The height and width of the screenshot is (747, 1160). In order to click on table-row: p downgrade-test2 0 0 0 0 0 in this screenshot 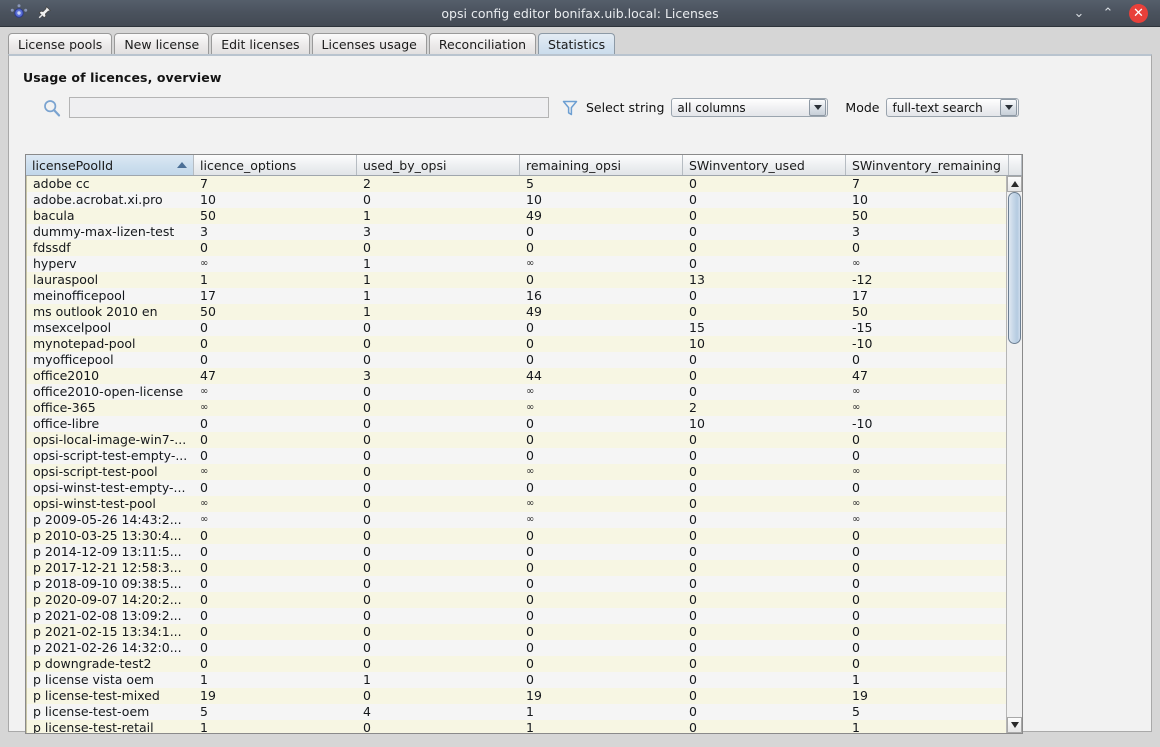, I will do `click(516, 664)`.